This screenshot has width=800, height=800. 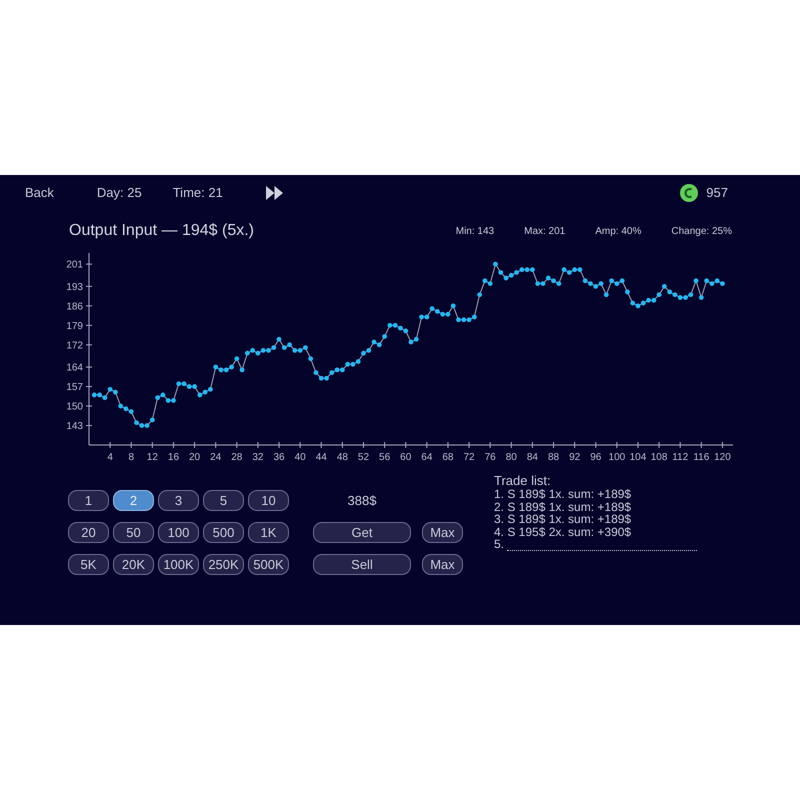 What do you see at coordinates (178, 564) in the screenshot?
I see `amount-button: 100K` at bounding box center [178, 564].